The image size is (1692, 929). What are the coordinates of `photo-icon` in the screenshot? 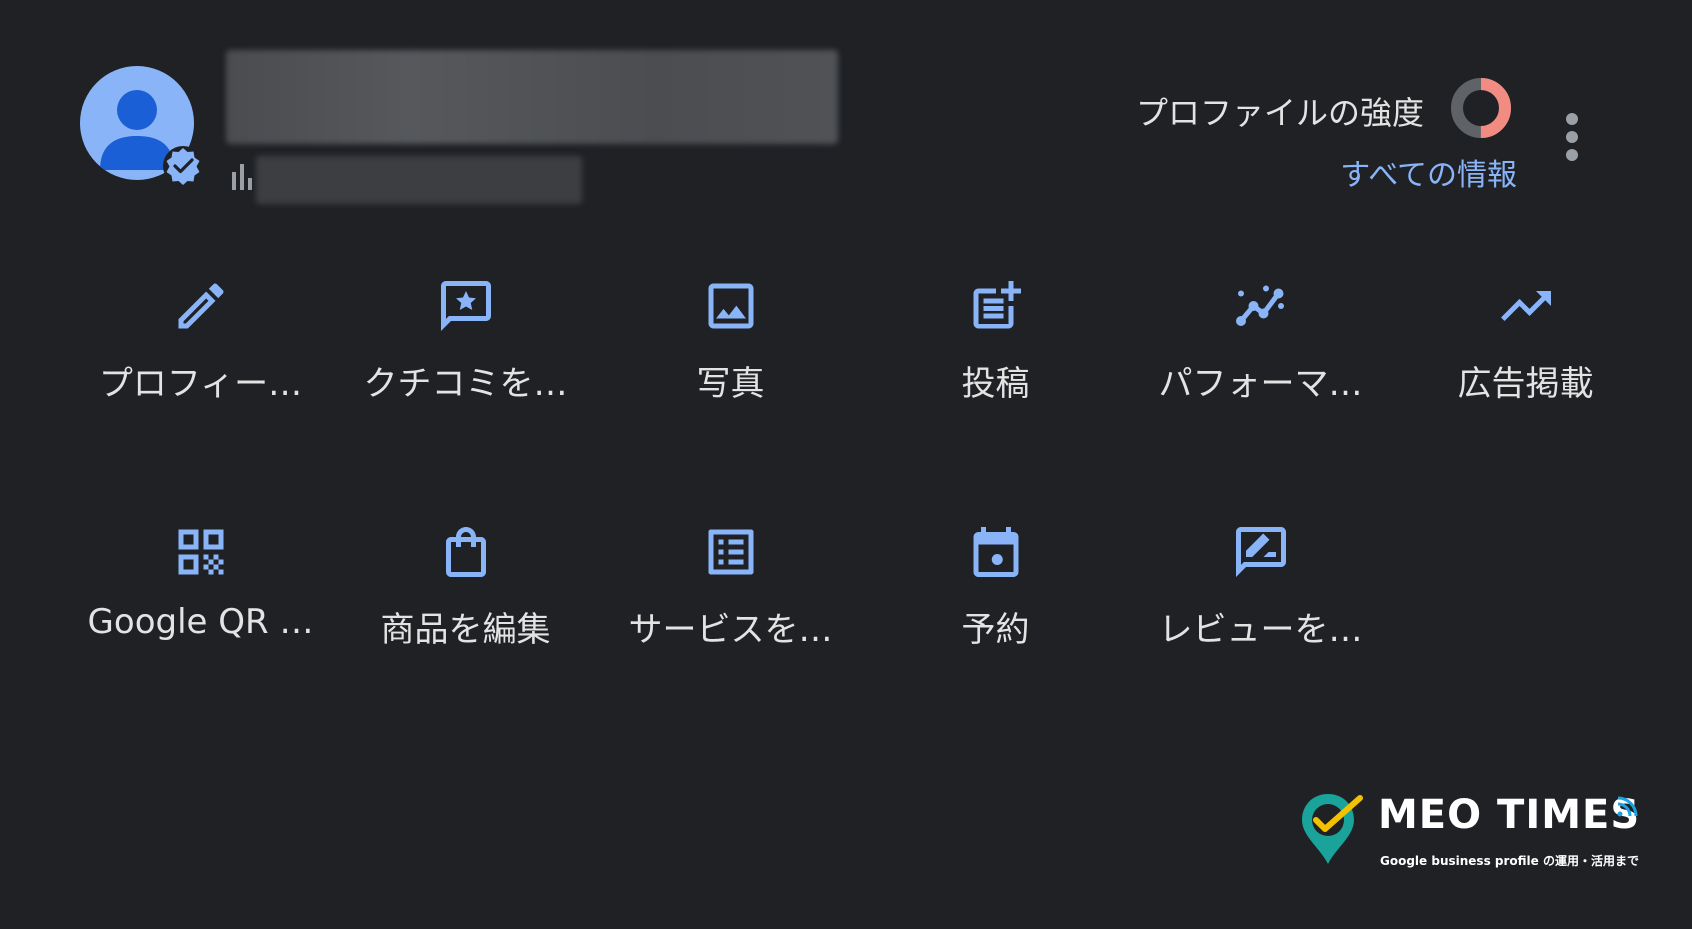 It's located at (730, 306).